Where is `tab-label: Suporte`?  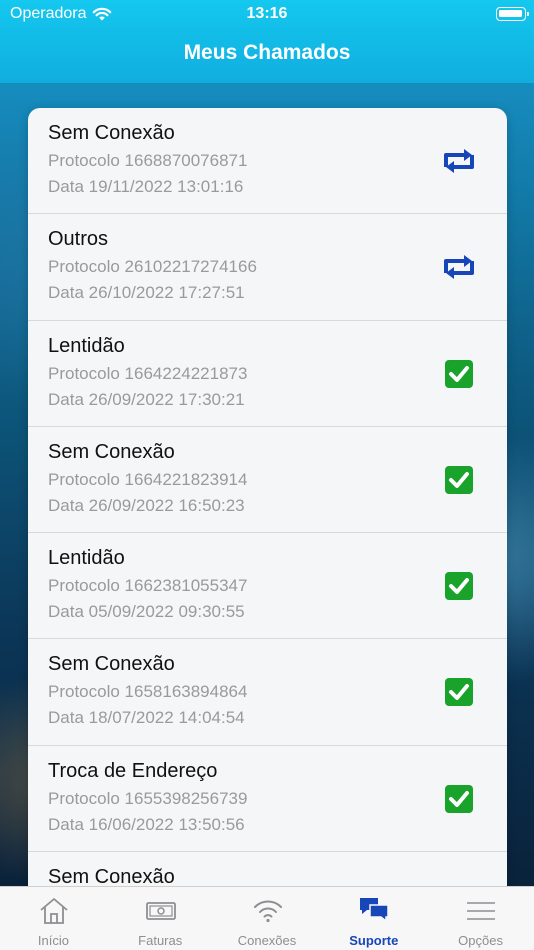
tab-label: Suporte is located at coordinates (374, 940).